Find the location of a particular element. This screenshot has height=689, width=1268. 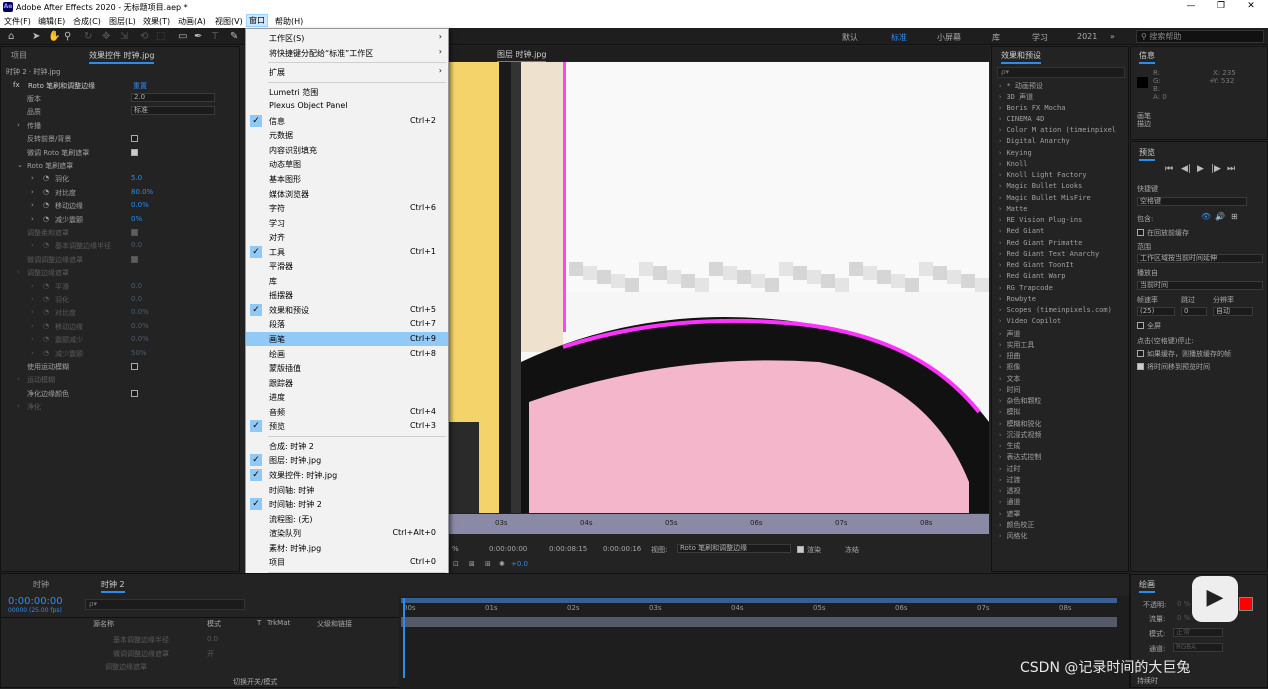

menu-item: 动态草图 is located at coordinates (347, 164).